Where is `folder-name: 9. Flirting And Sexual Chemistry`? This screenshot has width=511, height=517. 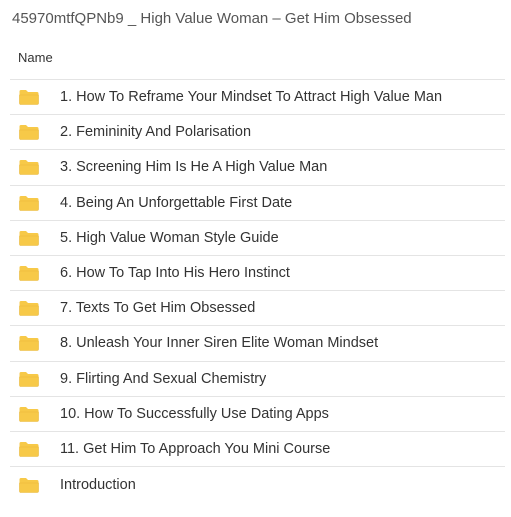
folder-name: 9. Flirting And Sexual Chemistry is located at coordinates (163, 378).